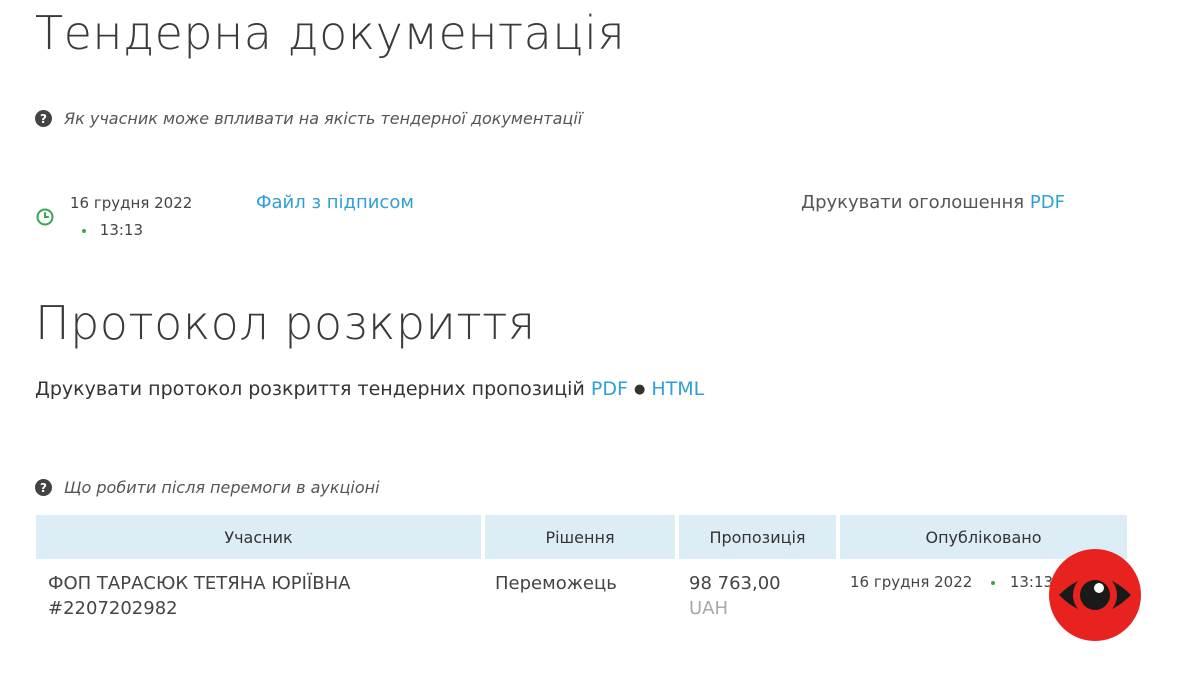 The width and height of the screenshot is (1200, 675). I want to click on offer-currency: UAH, so click(709, 608).